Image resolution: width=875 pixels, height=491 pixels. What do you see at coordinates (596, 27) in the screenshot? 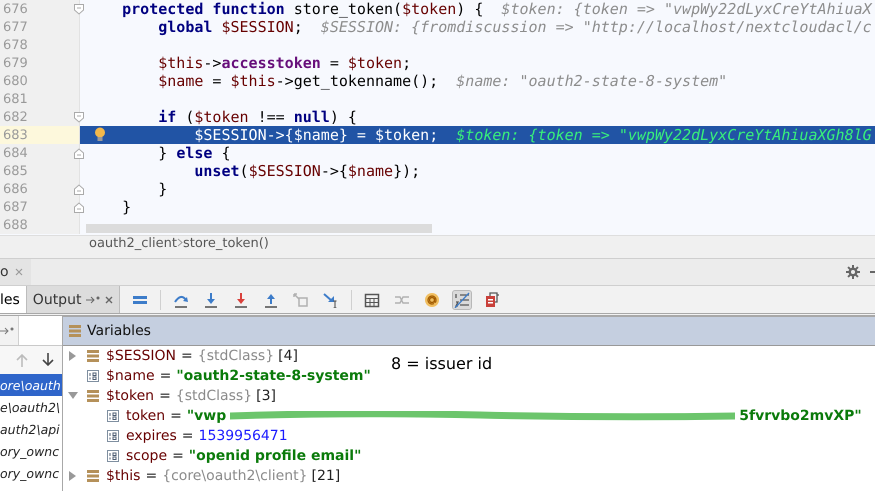
I see `inline-value: $SESSION: {fromdiscussion => "http://localhost/nextcloudacl/c` at bounding box center [596, 27].